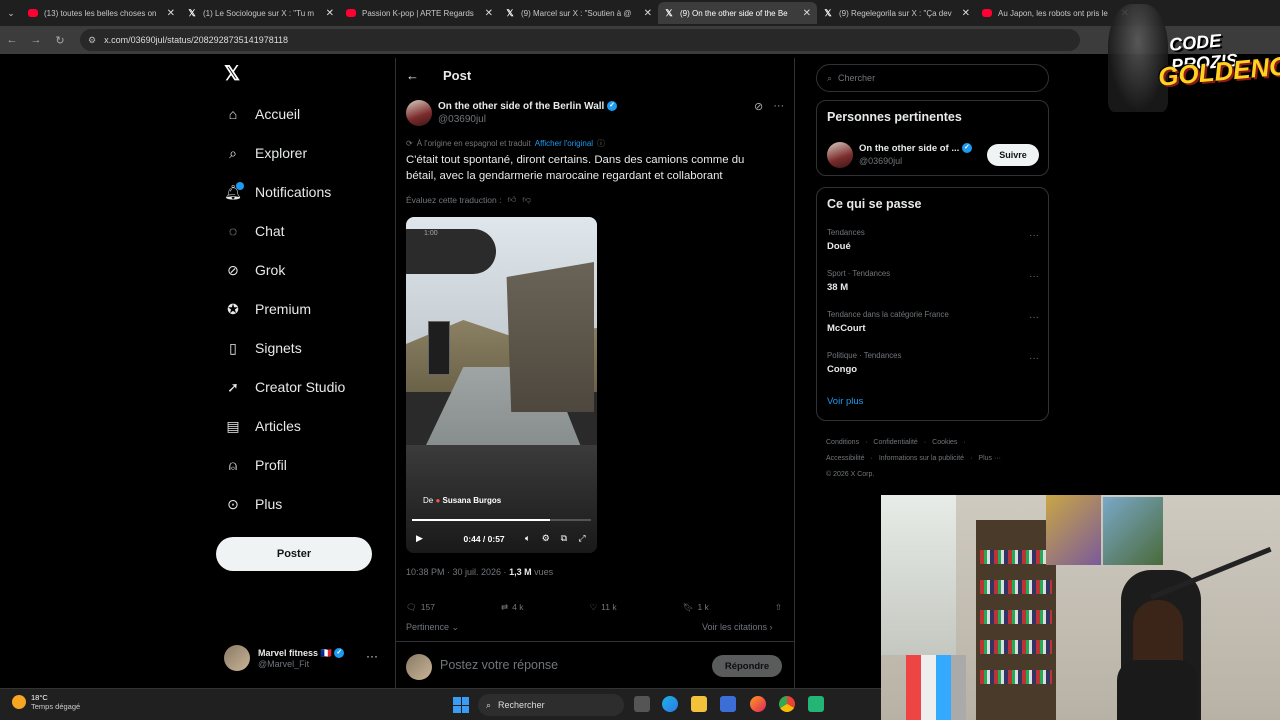 Image resolution: width=1280 pixels, height=720 pixels. I want to click on post-button: Poster, so click(294, 554).